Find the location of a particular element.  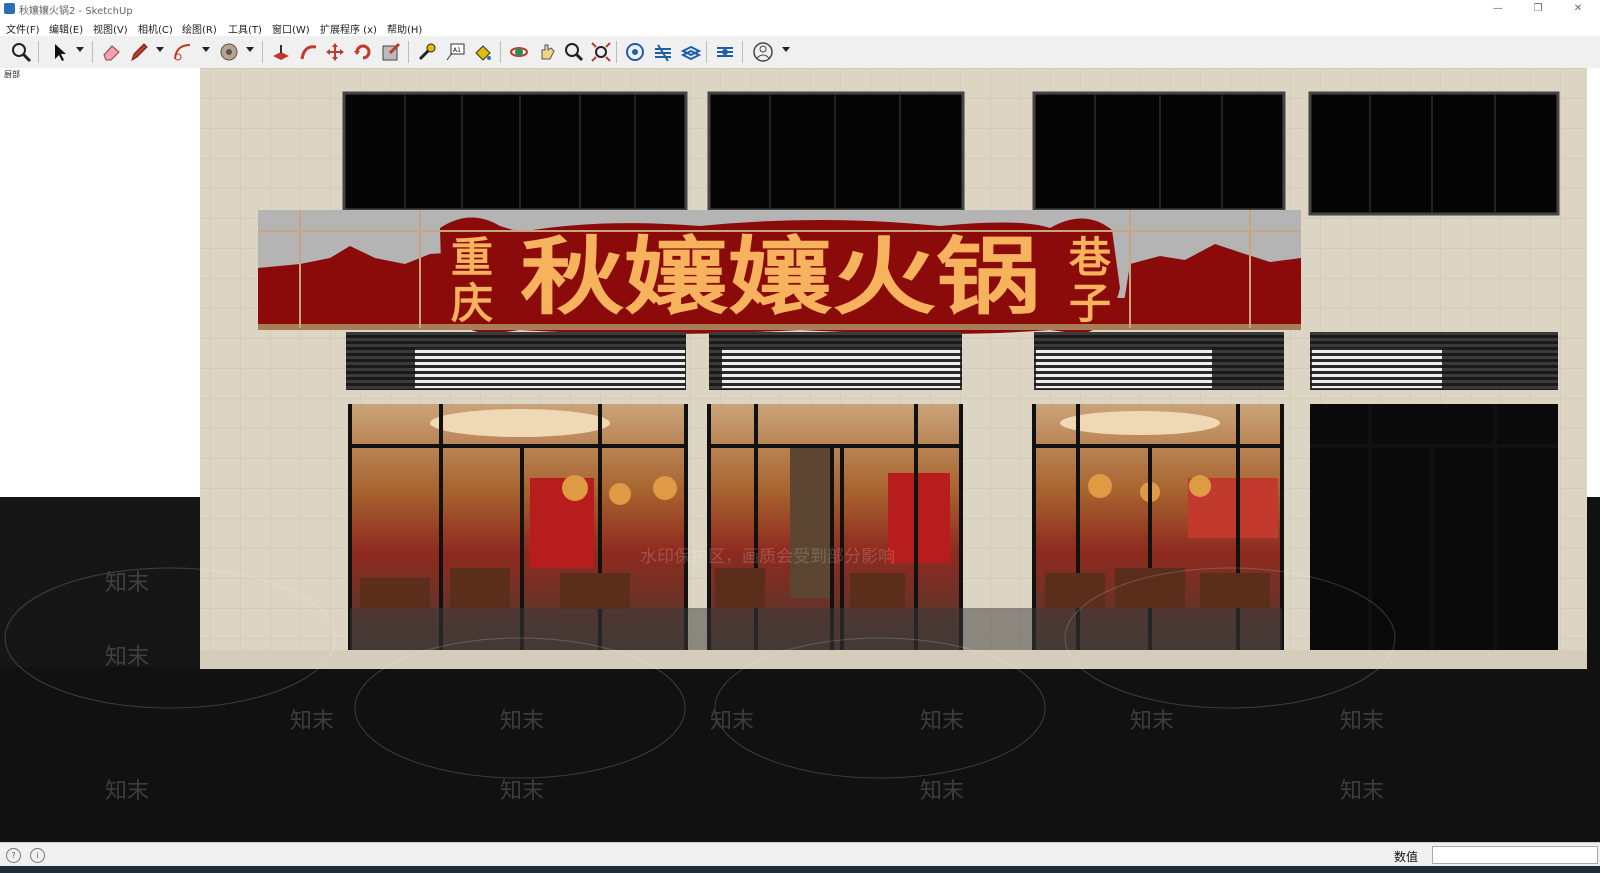

louver-2-light is located at coordinates (841, 368).